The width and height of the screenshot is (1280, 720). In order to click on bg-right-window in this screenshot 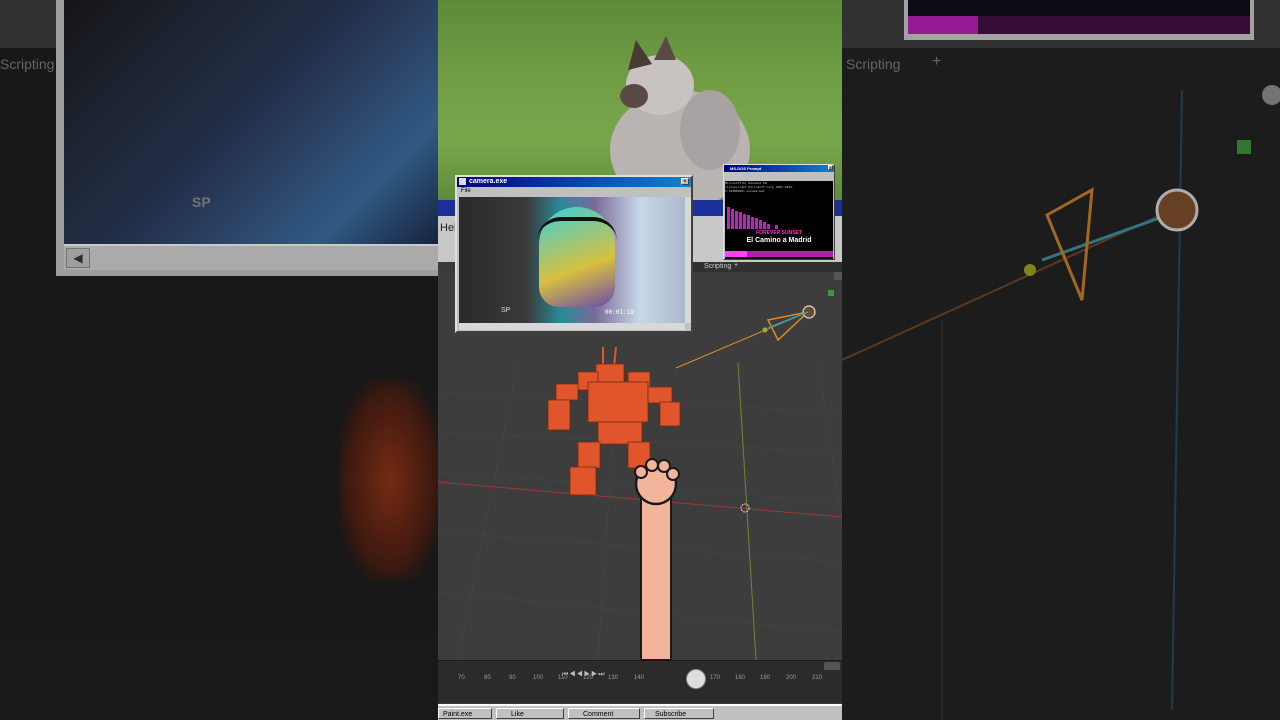, I will do `click(1079, 20)`.